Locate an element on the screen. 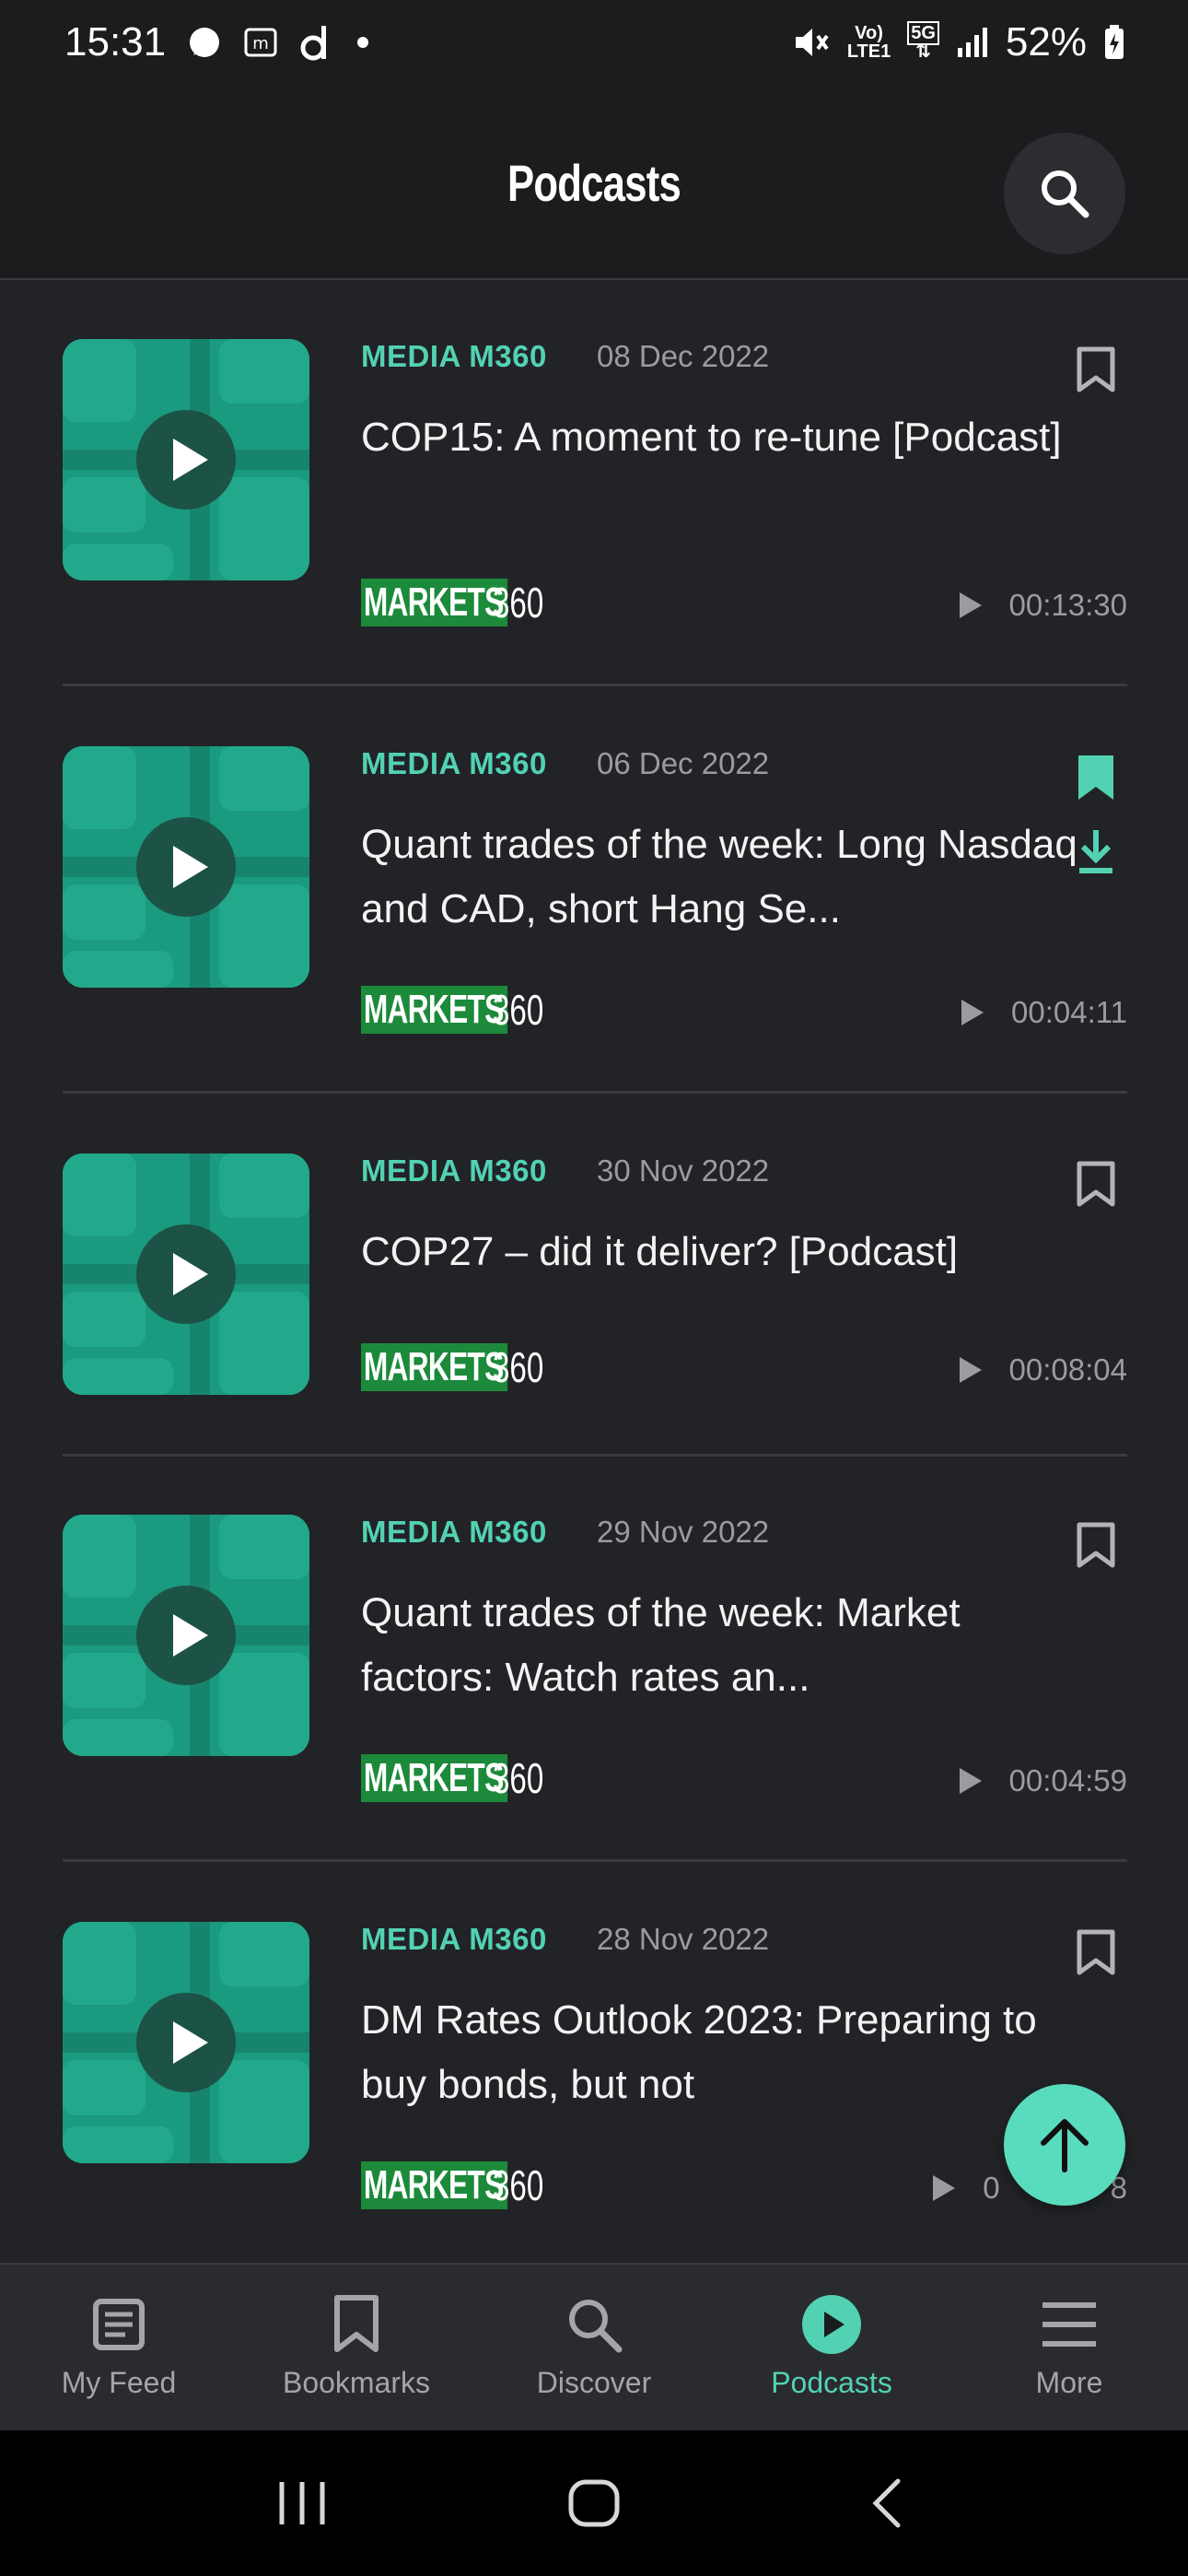 This screenshot has height=2576, width=1188. app-header: Podcasts is located at coordinates (594, 182).